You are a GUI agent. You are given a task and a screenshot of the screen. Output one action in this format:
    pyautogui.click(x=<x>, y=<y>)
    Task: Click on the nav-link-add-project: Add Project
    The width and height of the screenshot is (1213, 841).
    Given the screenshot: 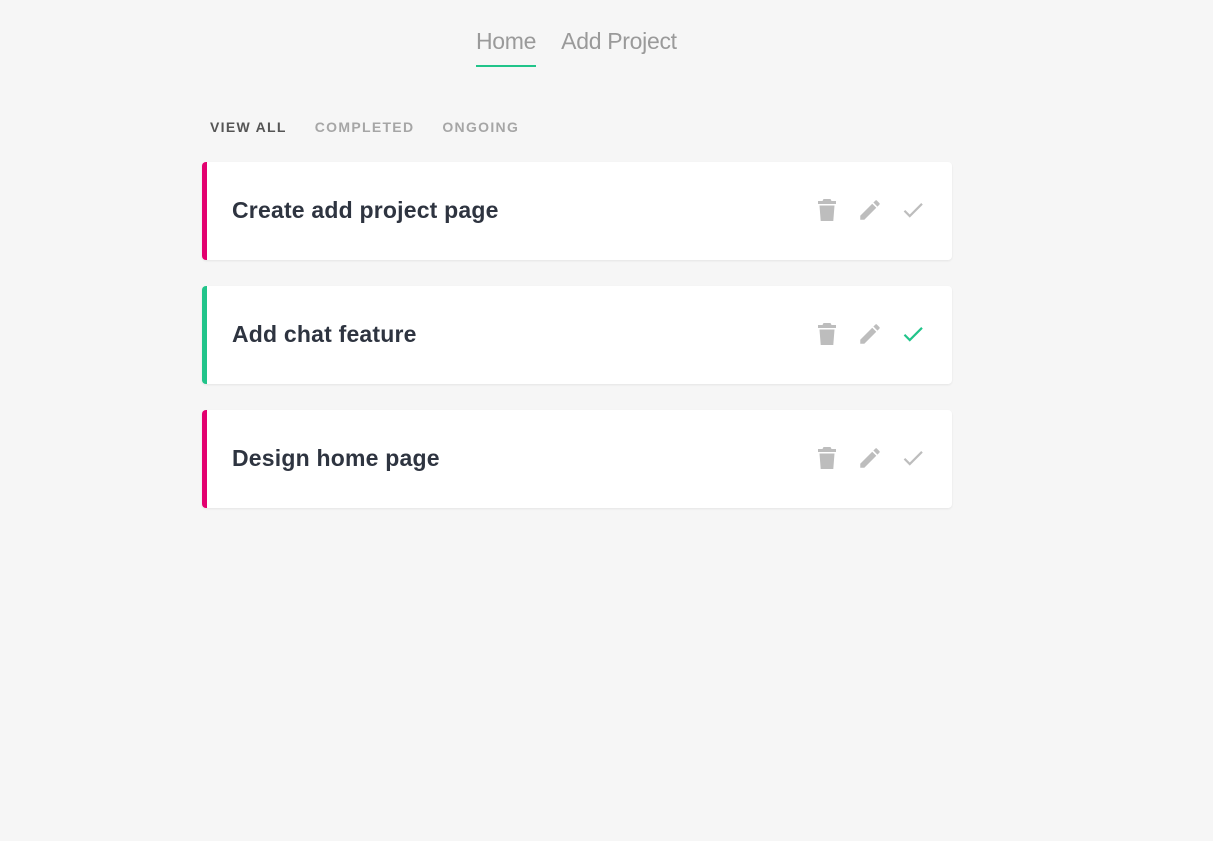 What is the action you would take?
    pyautogui.click(x=619, y=46)
    